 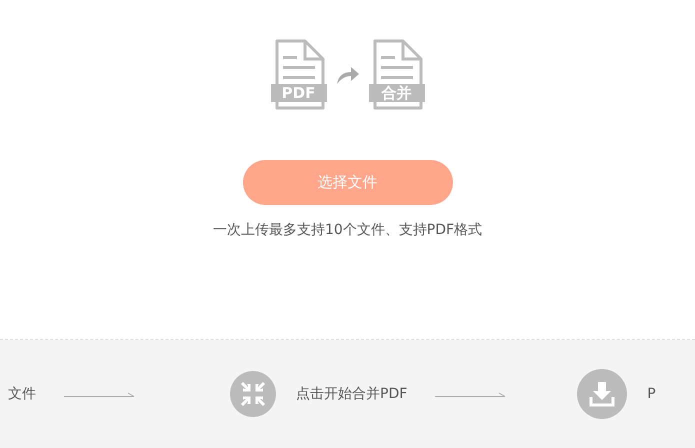 What do you see at coordinates (602, 394) in the screenshot?
I see `download-icon` at bounding box center [602, 394].